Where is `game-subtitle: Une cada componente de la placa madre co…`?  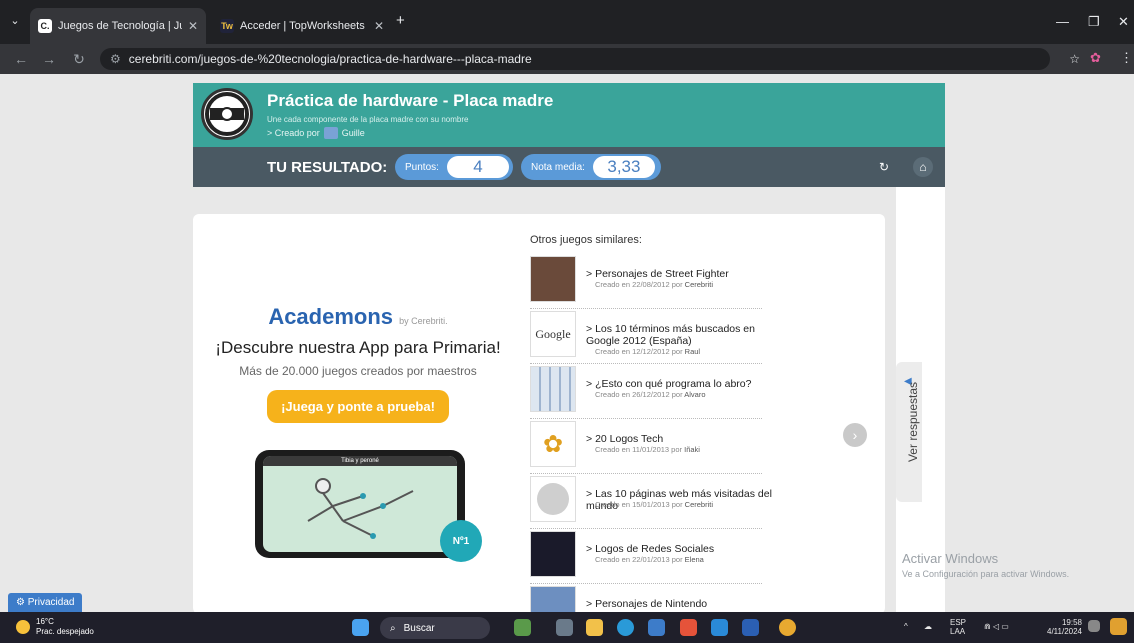 game-subtitle: Une cada componente de la placa madre co… is located at coordinates (368, 119).